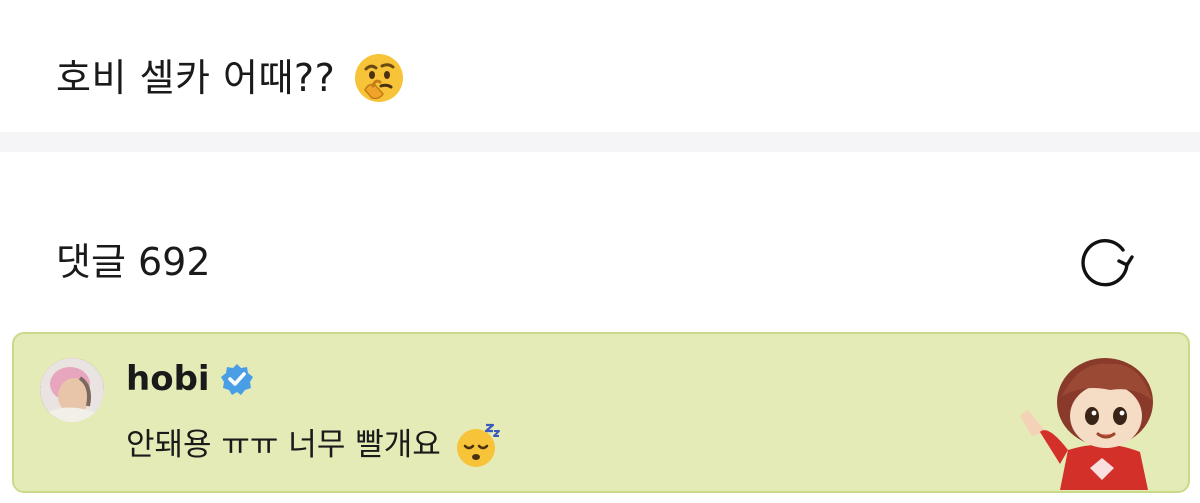 The width and height of the screenshot is (1200, 503). I want to click on section-divider, so click(600, 142).